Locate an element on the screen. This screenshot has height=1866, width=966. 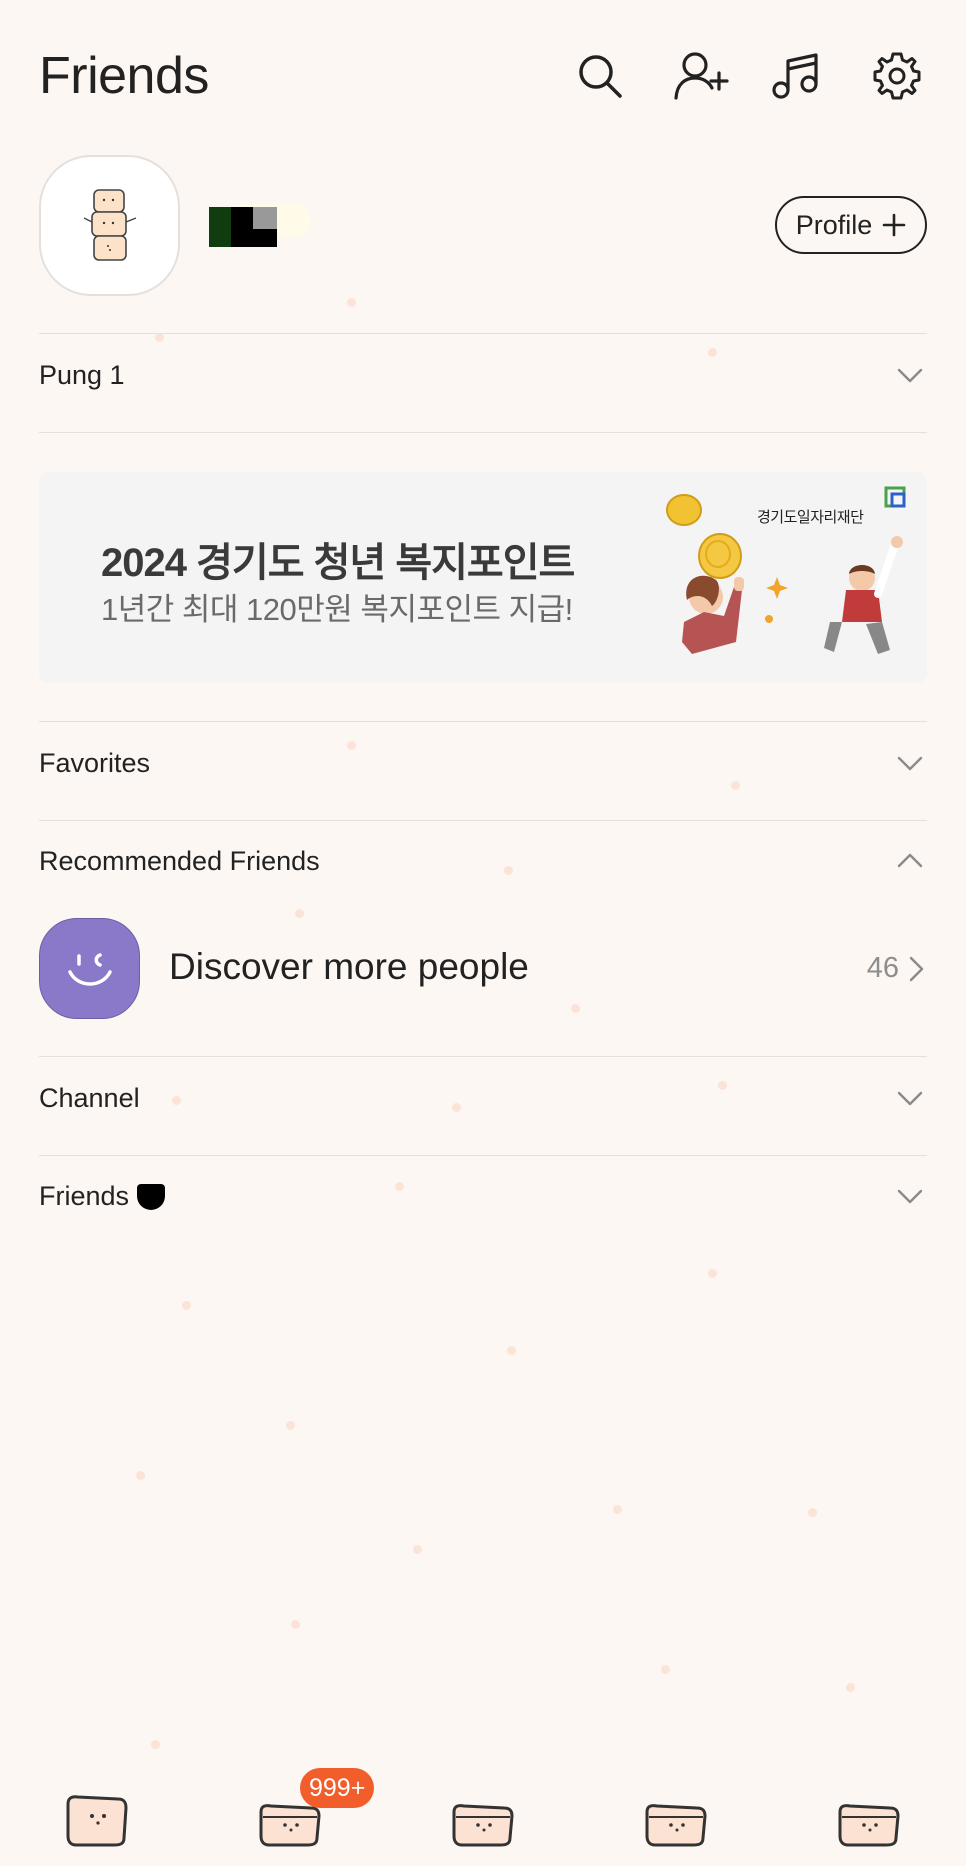
avatar is located at coordinates (109, 225).